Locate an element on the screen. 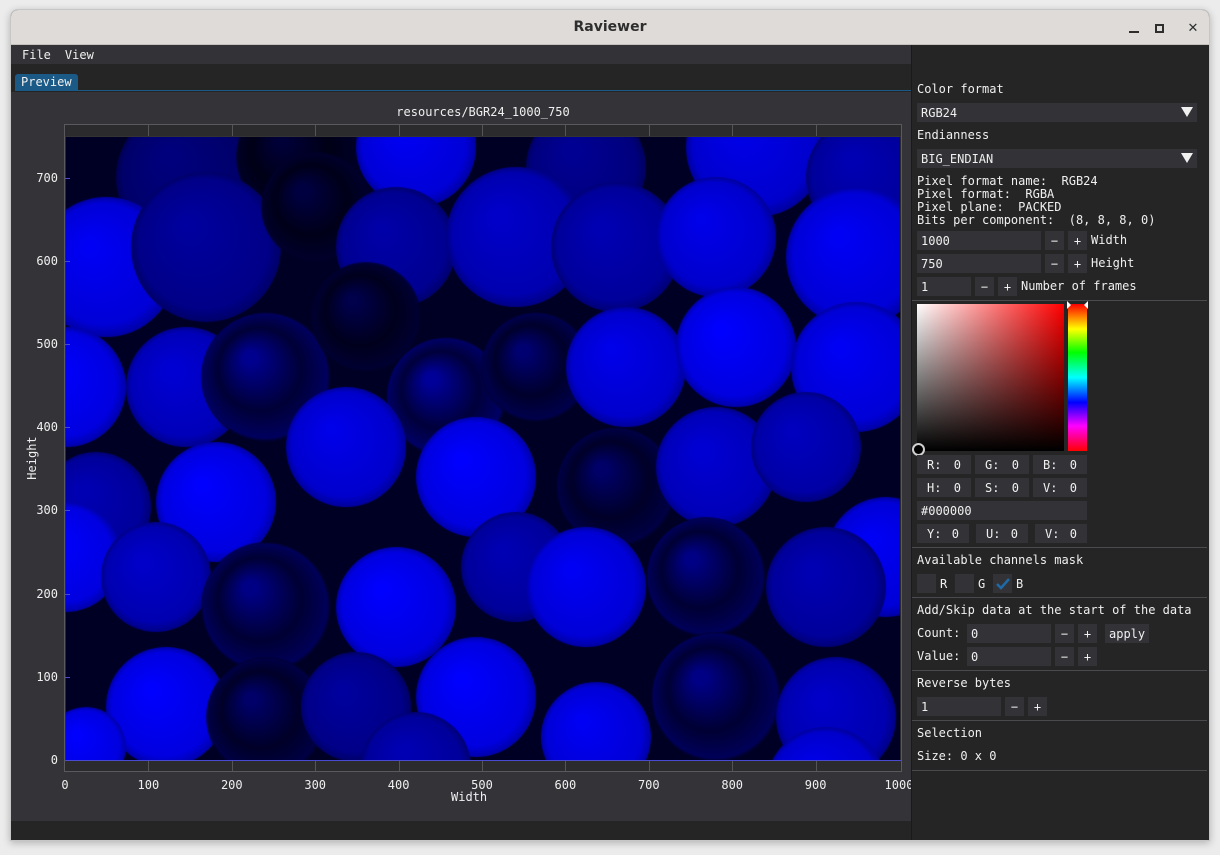 Image resolution: width=1220 pixels, height=855 pixels. x-tick-label: 100 is located at coordinates (148, 785).